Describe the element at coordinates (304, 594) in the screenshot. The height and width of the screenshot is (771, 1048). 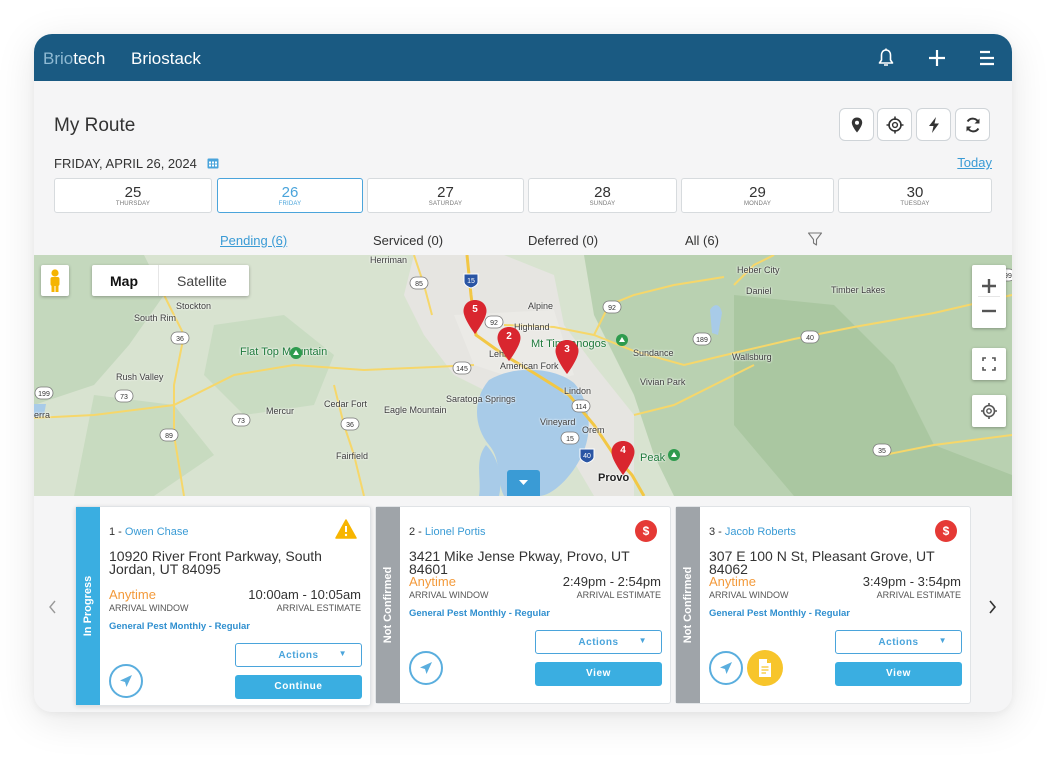
I see `arrival-estimate-value: 10:00am - 10:05am` at that location.